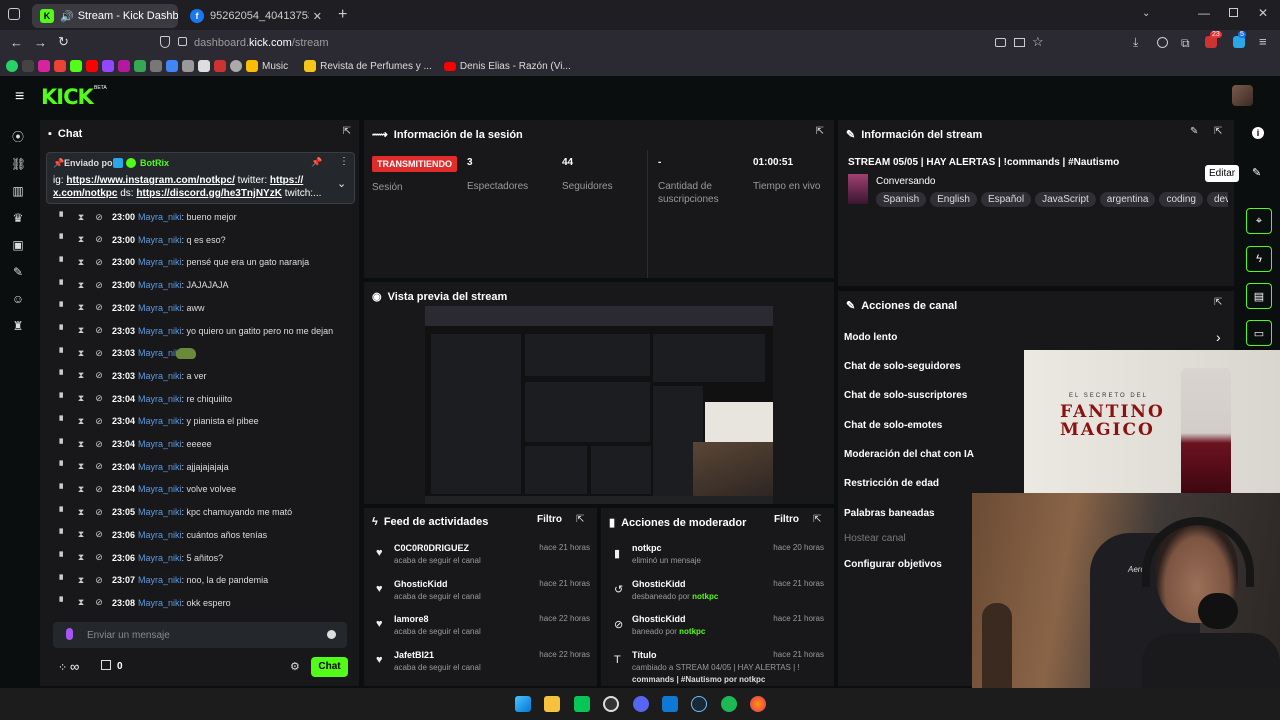 Image resolution: width=1280 pixels, height=720 pixels. Describe the element at coordinates (67, 97) in the screenshot. I see `kick-logo: KICK` at that location.